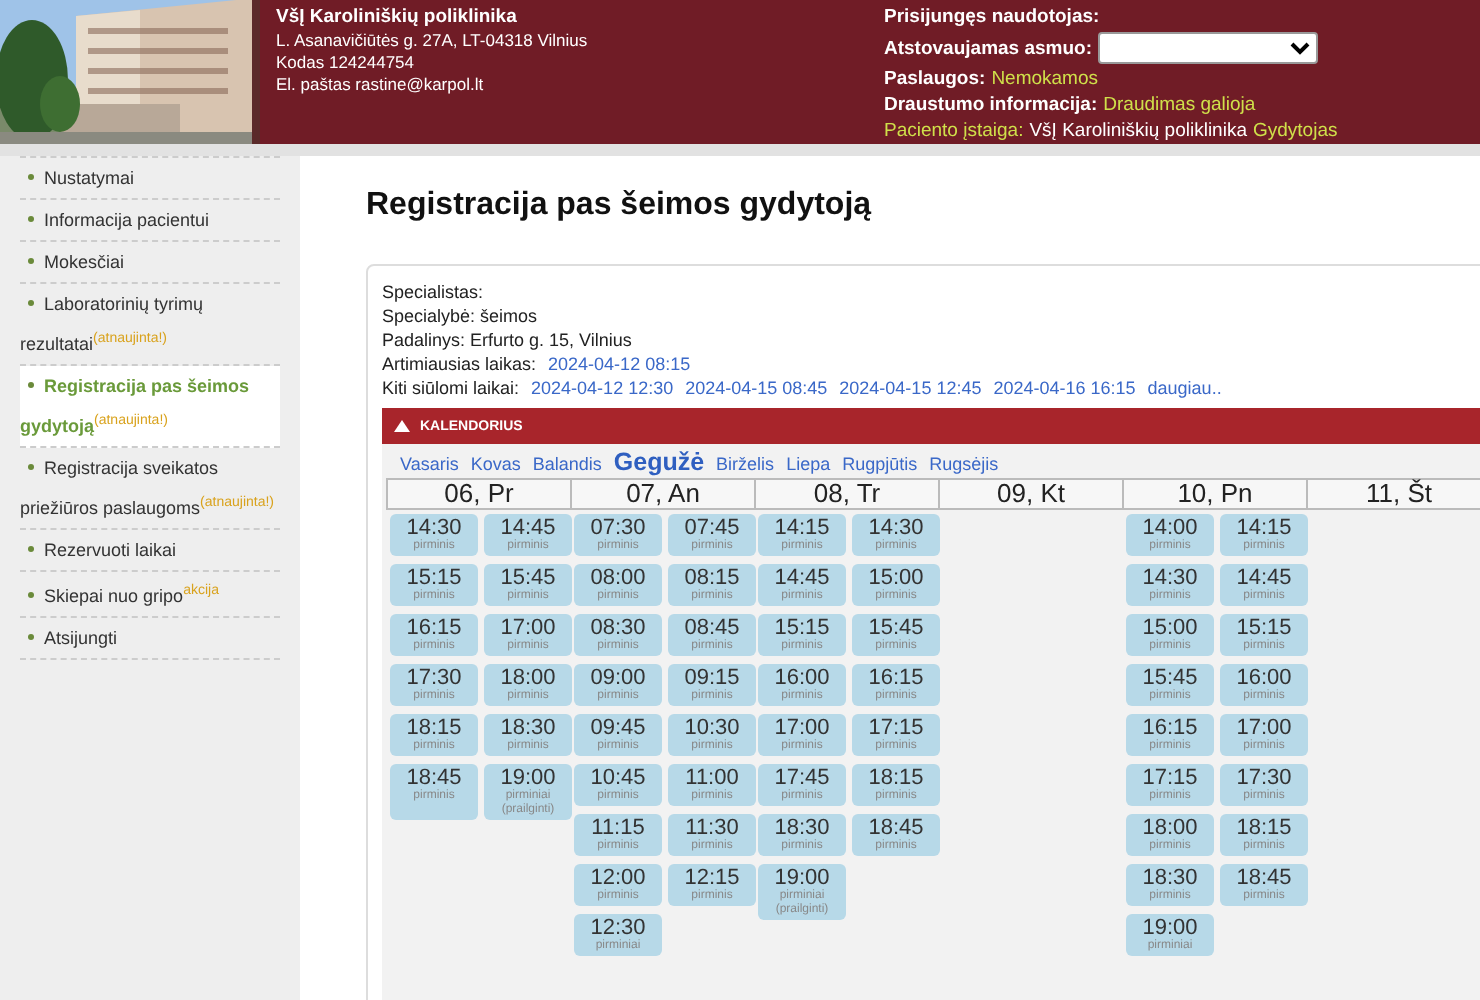 The image size is (1480, 1000). Describe the element at coordinates (1215, 494) in the screenshot. I see `day-header: 10, Pn` at that location.